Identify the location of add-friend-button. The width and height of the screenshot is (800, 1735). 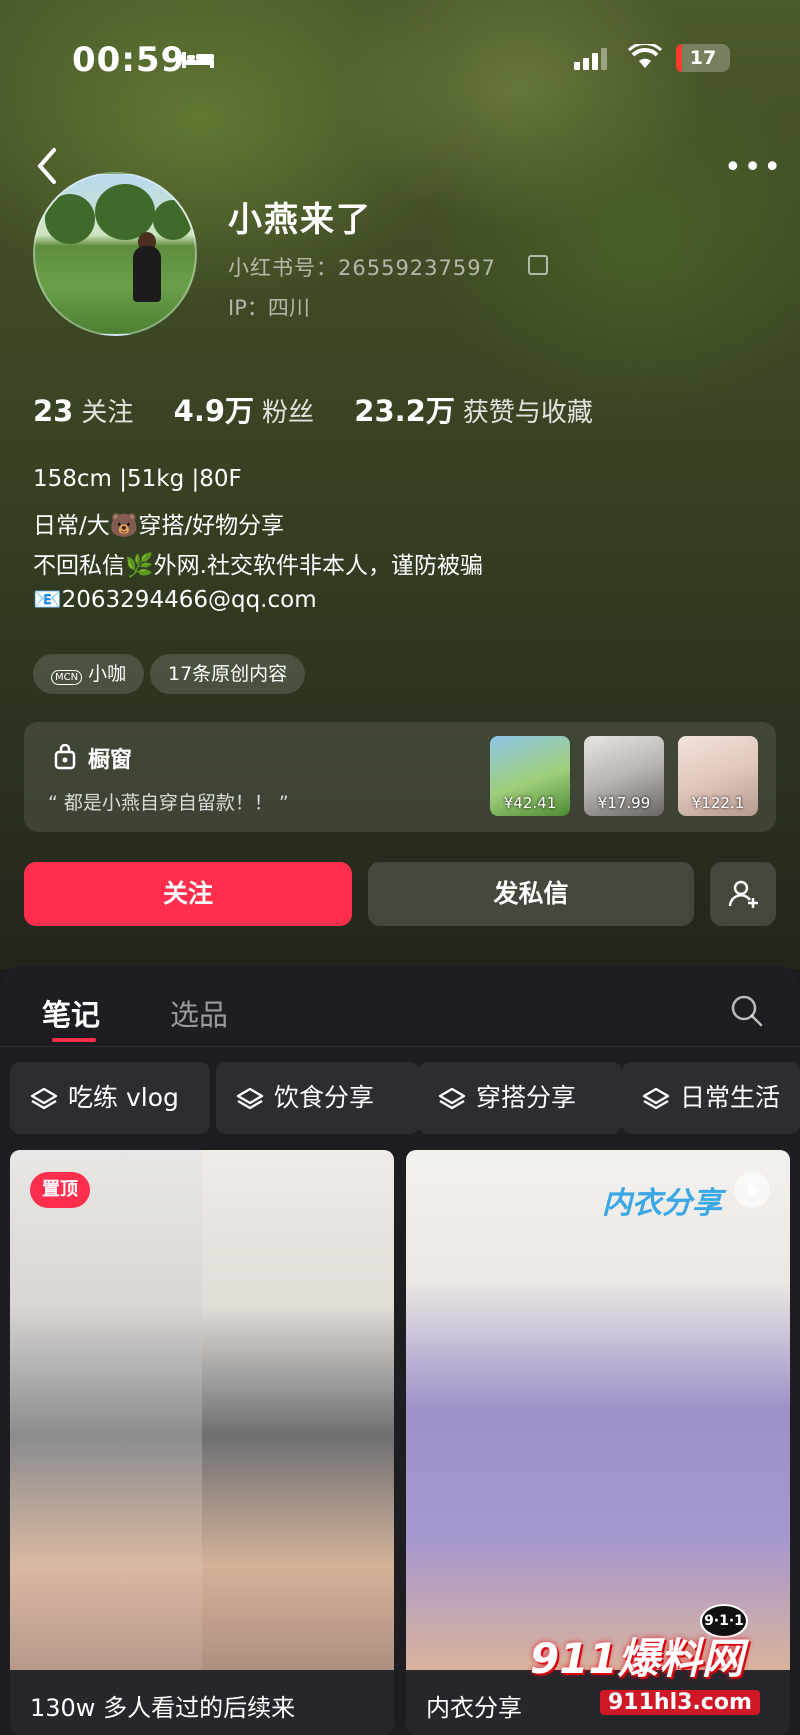
(743, 894).